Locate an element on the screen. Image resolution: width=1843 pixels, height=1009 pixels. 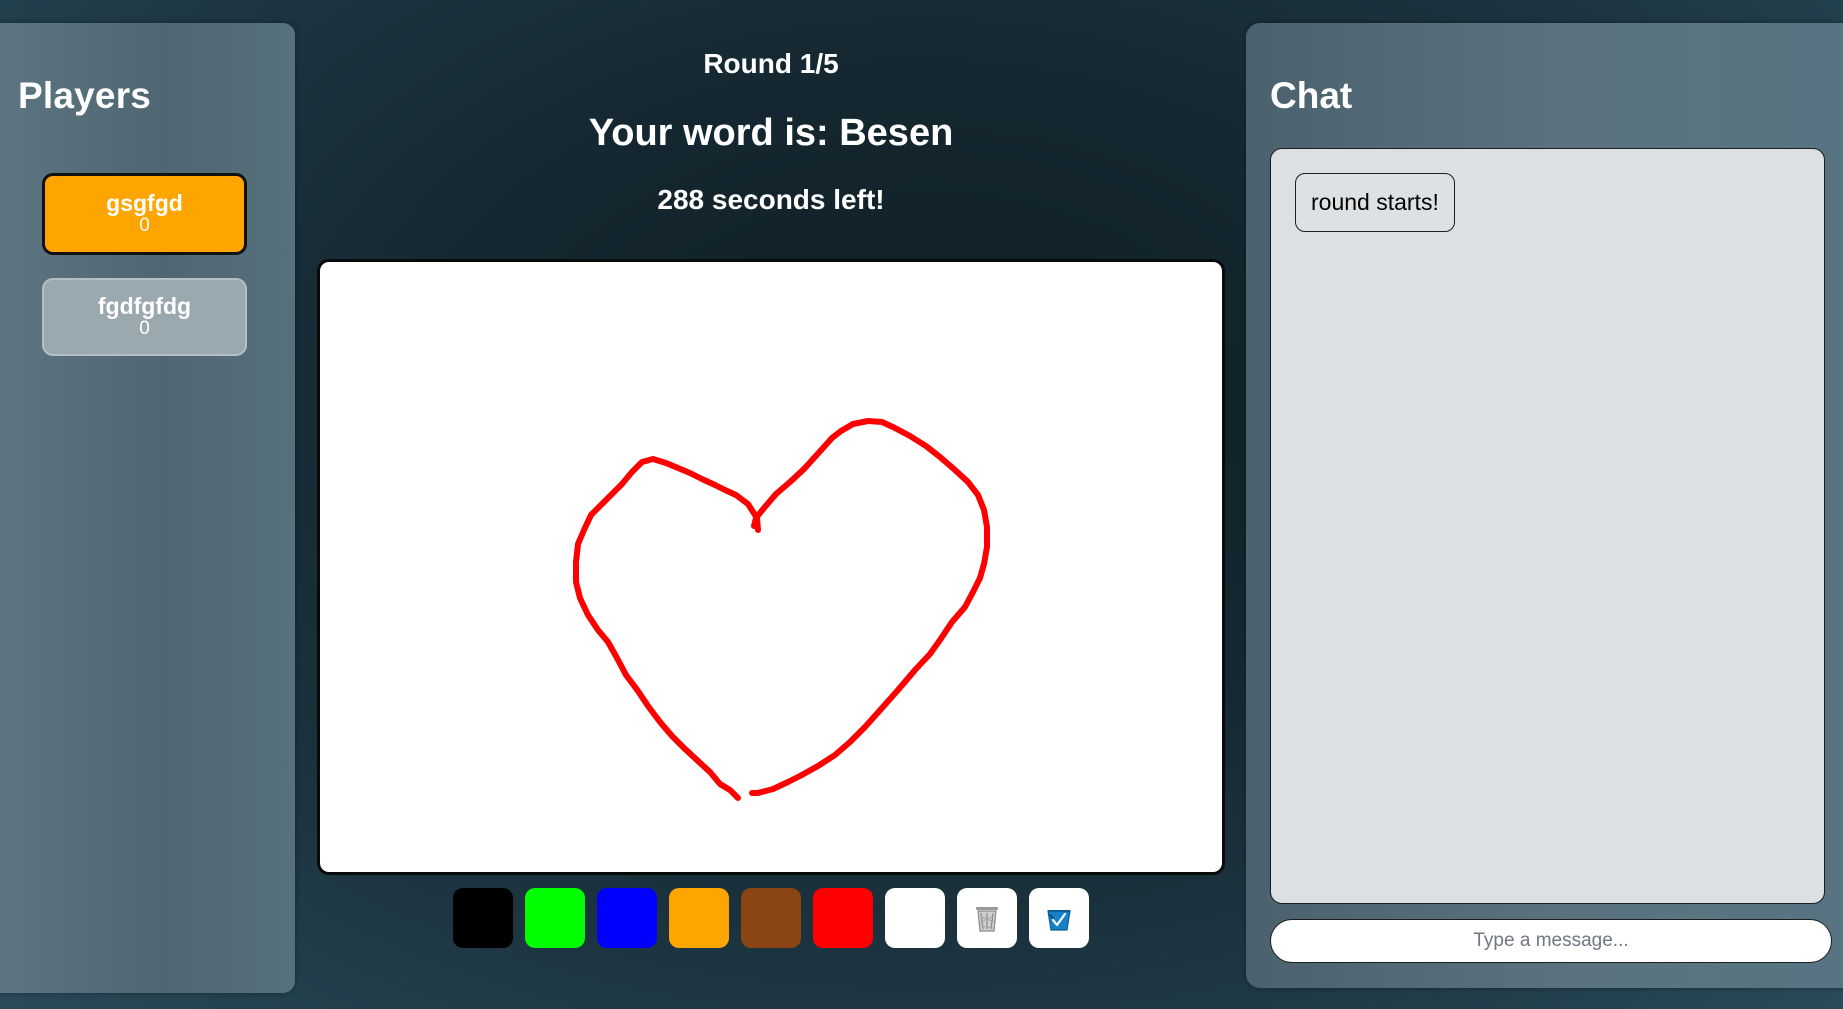
color-swatch-black is located at coordinates (483, 918).